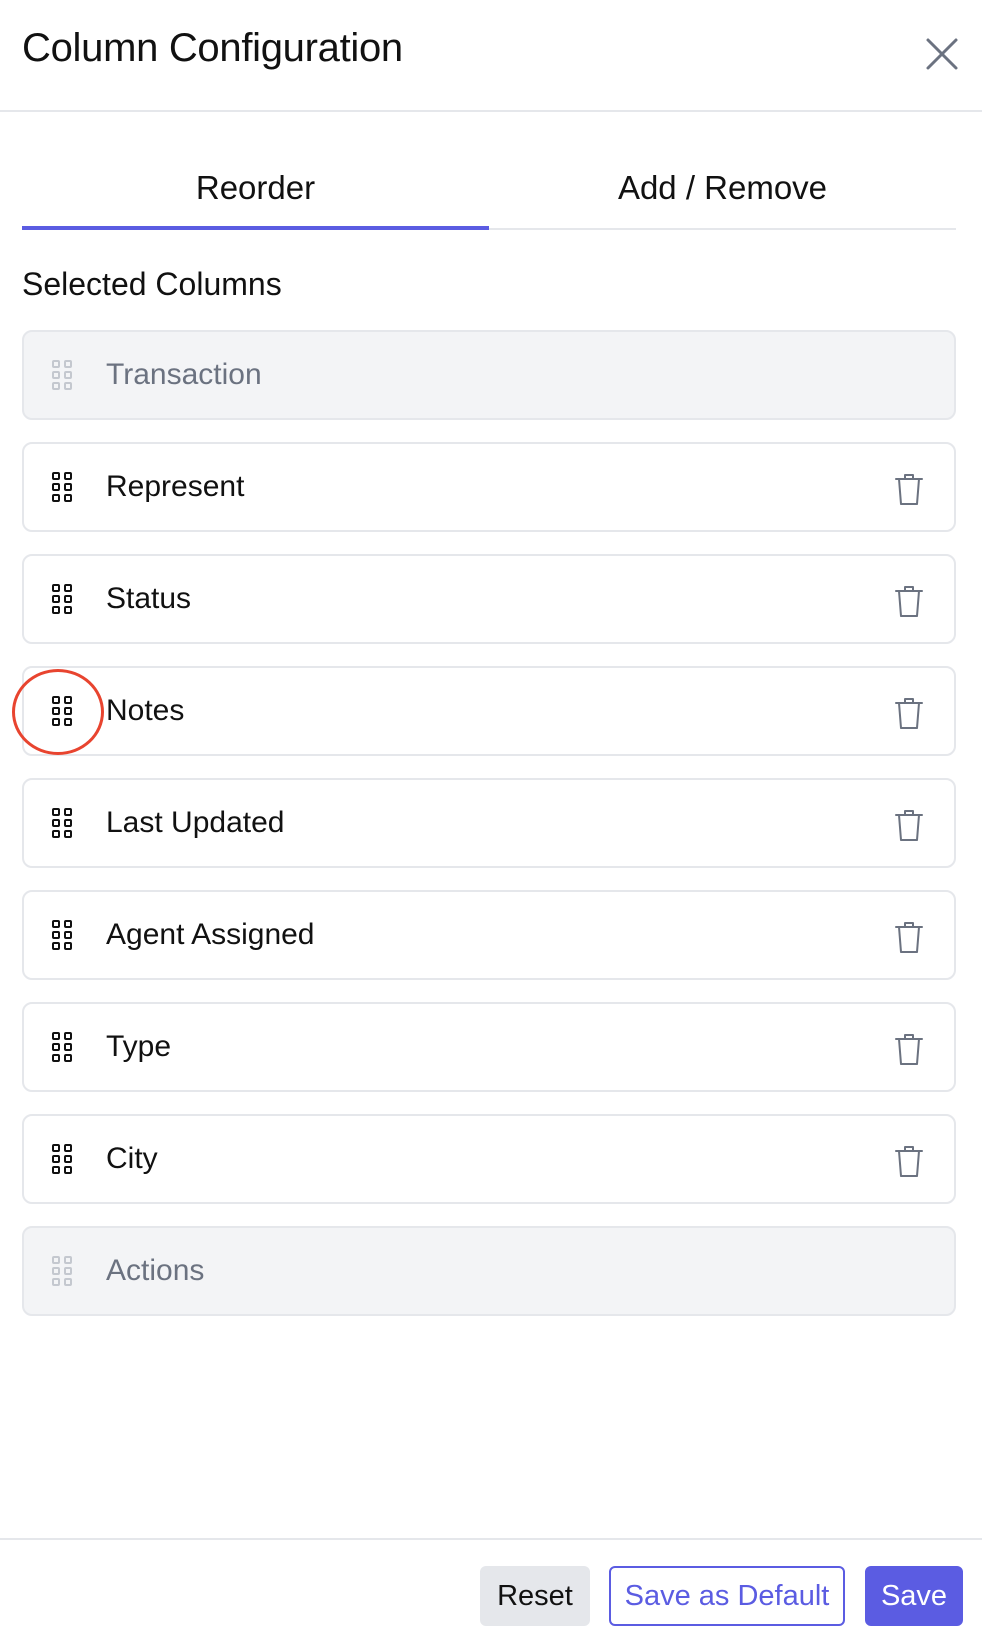  Describe the element at coordinates (195, 822) in the screenshot. I see `column-label: Last Updated` at that location.